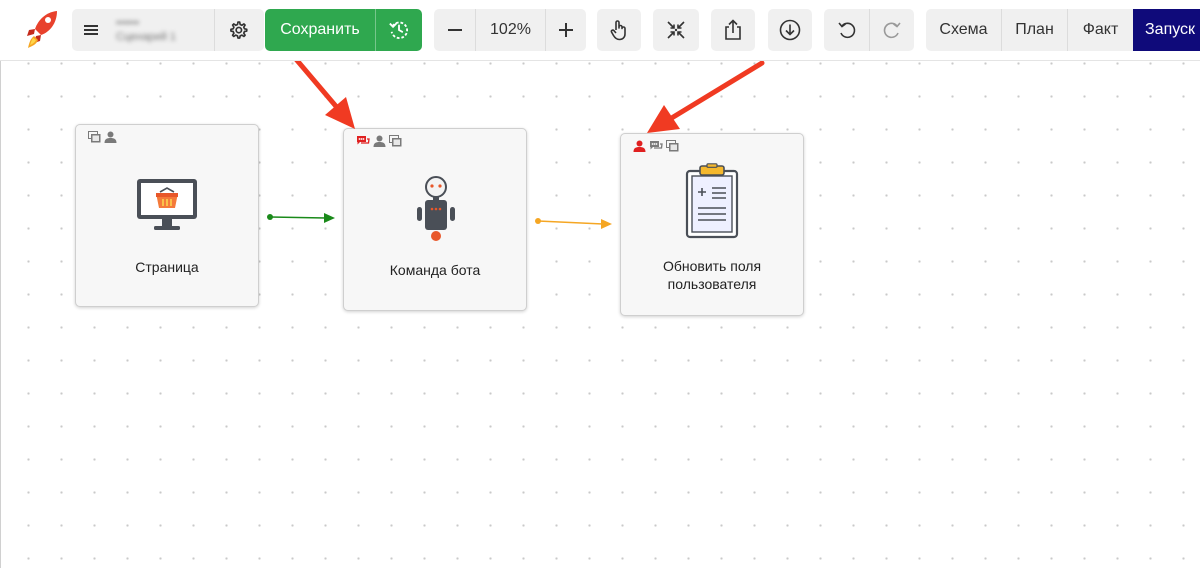  I want to click on scenario-name-line2: Сценарий 1, so click(146, 37).